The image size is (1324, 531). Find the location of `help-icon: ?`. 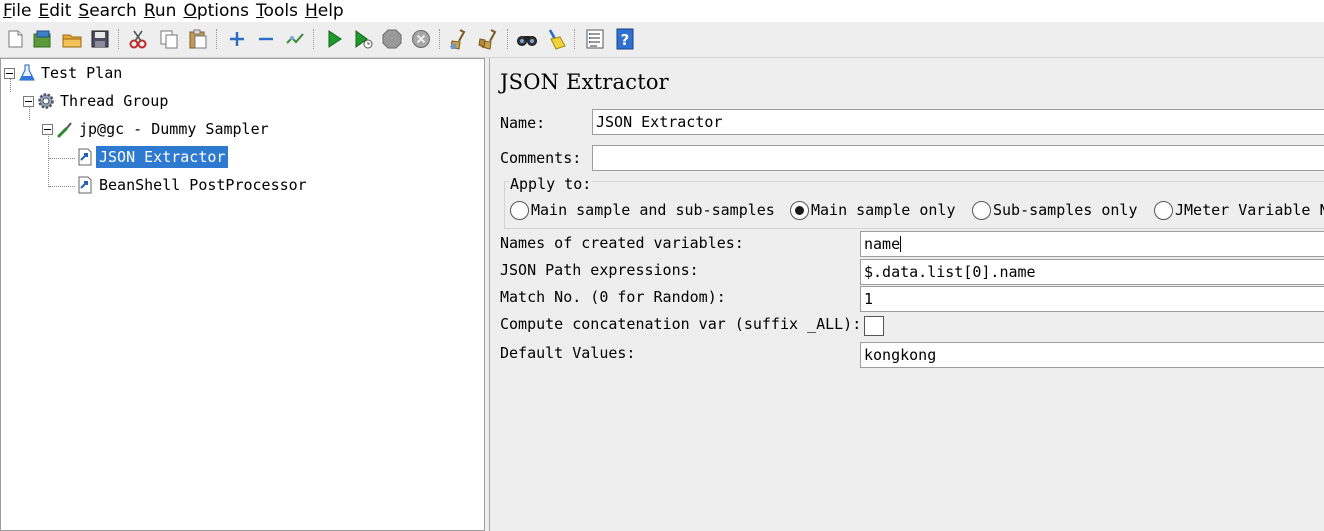

help-icon: ? is located at coordinates (625, 39).